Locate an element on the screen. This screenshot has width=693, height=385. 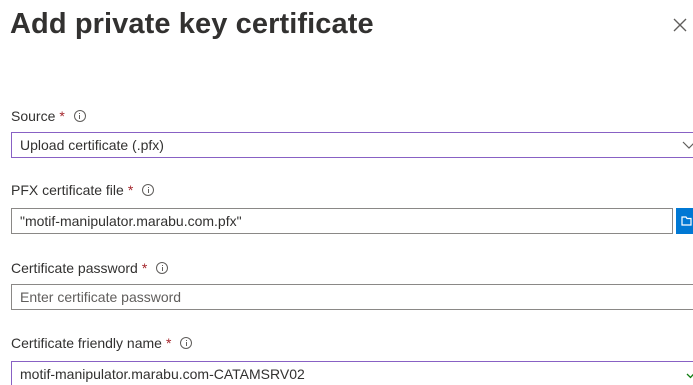
pfx-file-label: PFX certificate file * is located at coordinates (83, 190).